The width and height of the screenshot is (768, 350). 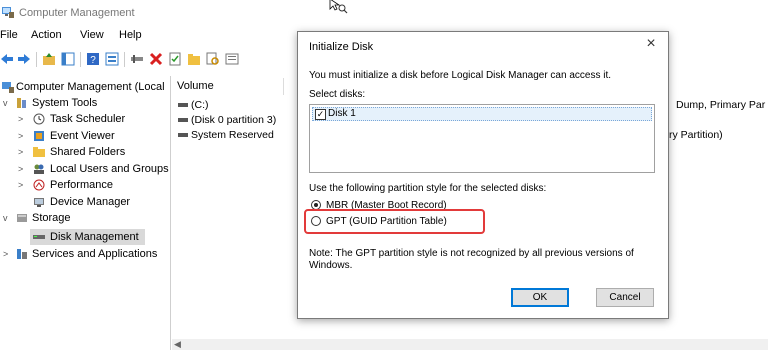 I want to click on tree-label: Task Scheduler, so click(x=88, y=119).